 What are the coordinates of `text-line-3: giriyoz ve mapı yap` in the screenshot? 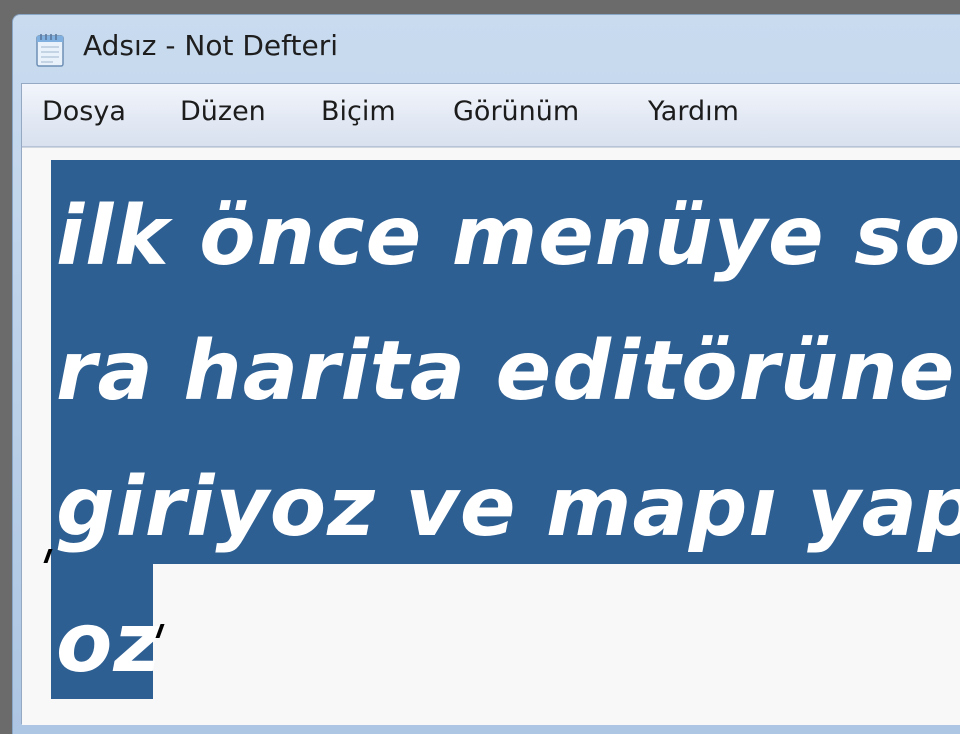 It's located at (508, 507).